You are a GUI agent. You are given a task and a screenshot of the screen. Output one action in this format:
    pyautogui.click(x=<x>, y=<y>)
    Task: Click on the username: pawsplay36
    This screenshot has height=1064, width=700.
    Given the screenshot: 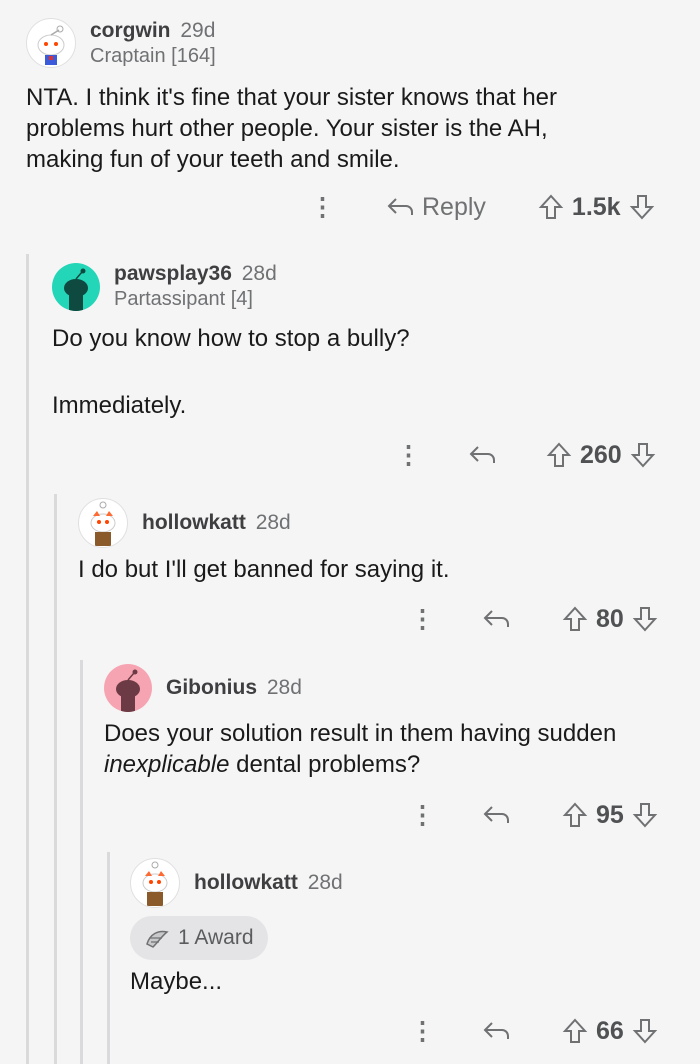 What is the action you would take?
    pyautogui.click(x=173, y=273)
    